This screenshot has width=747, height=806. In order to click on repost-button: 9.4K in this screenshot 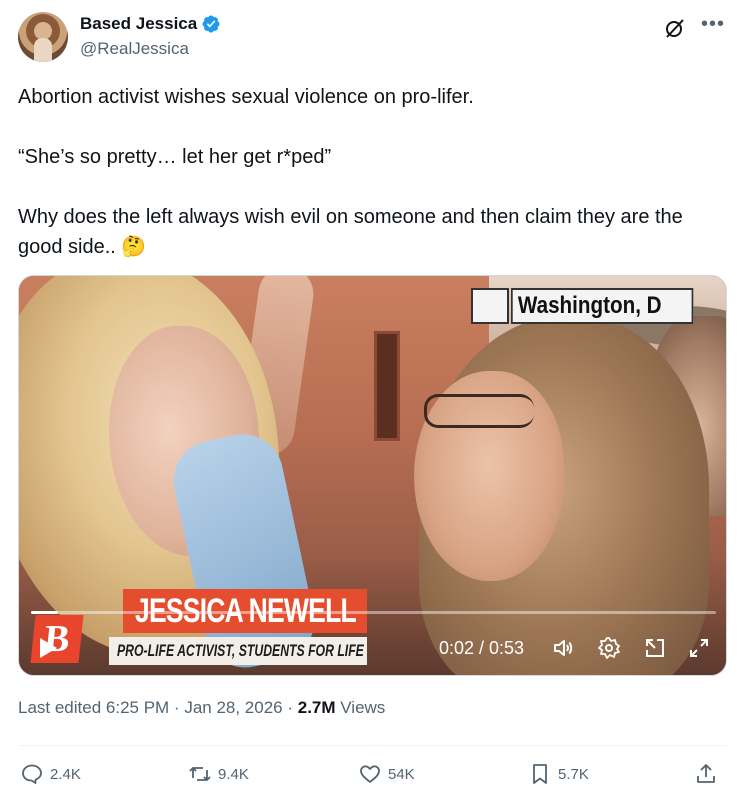, I will do `click(218, 774)`.